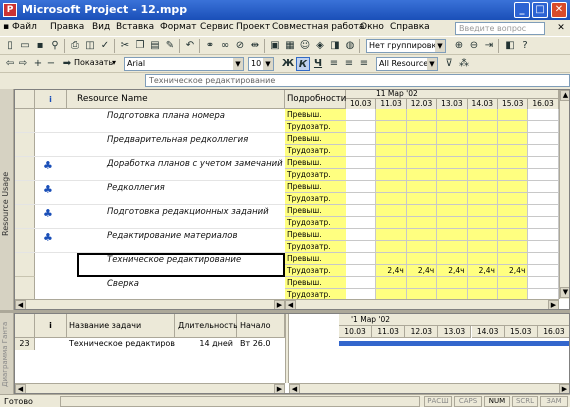 This screenshot has height=407, width=570. I want to click on resource-name-cell: Сверка, so click(150, 289).